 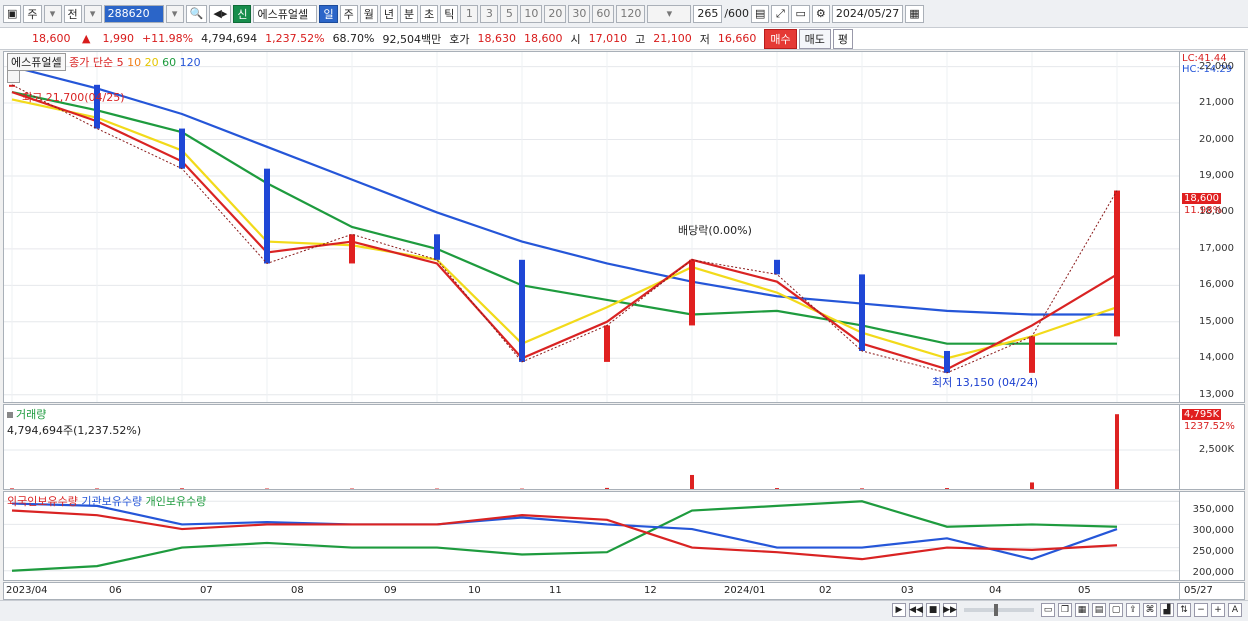 I want to click on holdings-panel: 외국인보유수량 기관보유수량 개인보유수량, so click(x=591, y=536).